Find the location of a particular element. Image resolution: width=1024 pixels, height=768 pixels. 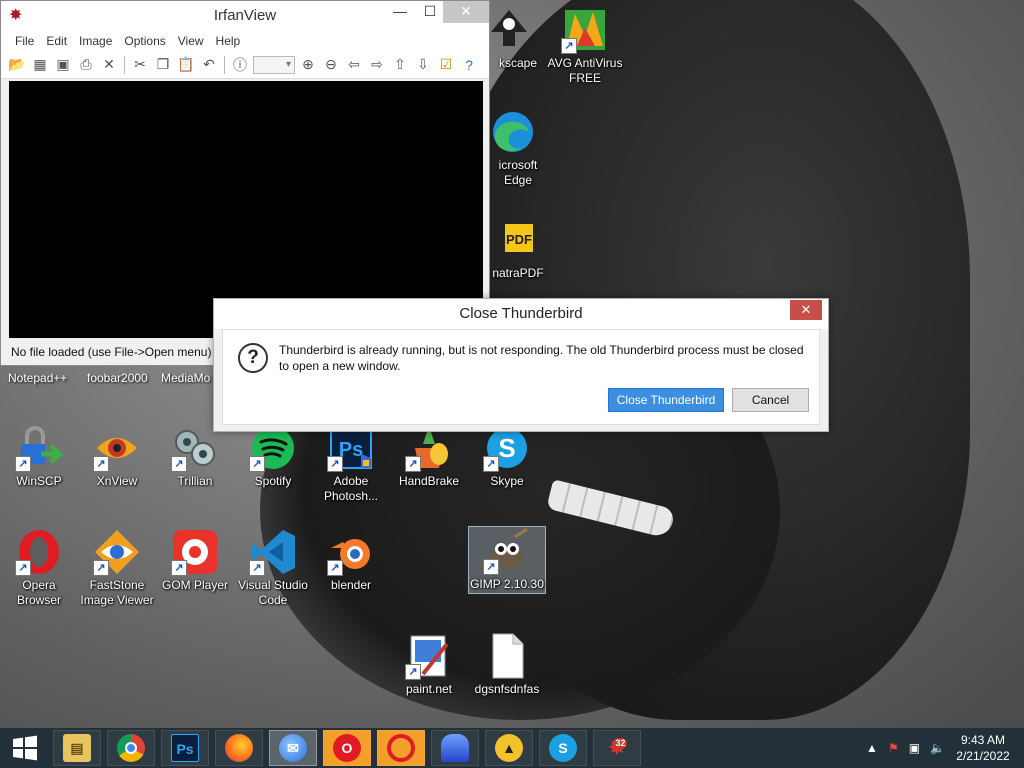

open-folder-icon: 📂 is located at coordinates (17, 65).